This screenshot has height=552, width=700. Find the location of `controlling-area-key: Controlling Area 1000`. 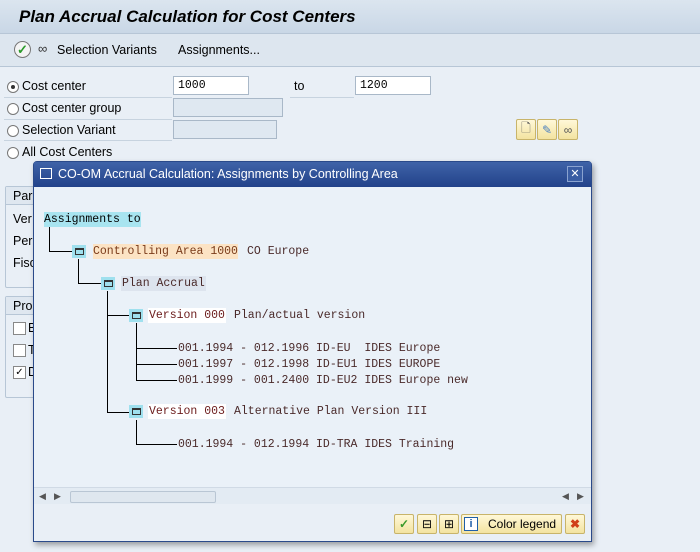

controlling-area-key: Controlling Area 1000 is located at coordinates (165, 251).